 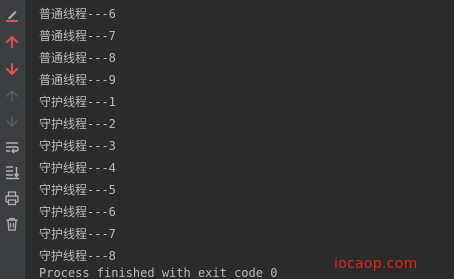 I want to click on console-line: 守护线程---3, so click(x=77, y=146).